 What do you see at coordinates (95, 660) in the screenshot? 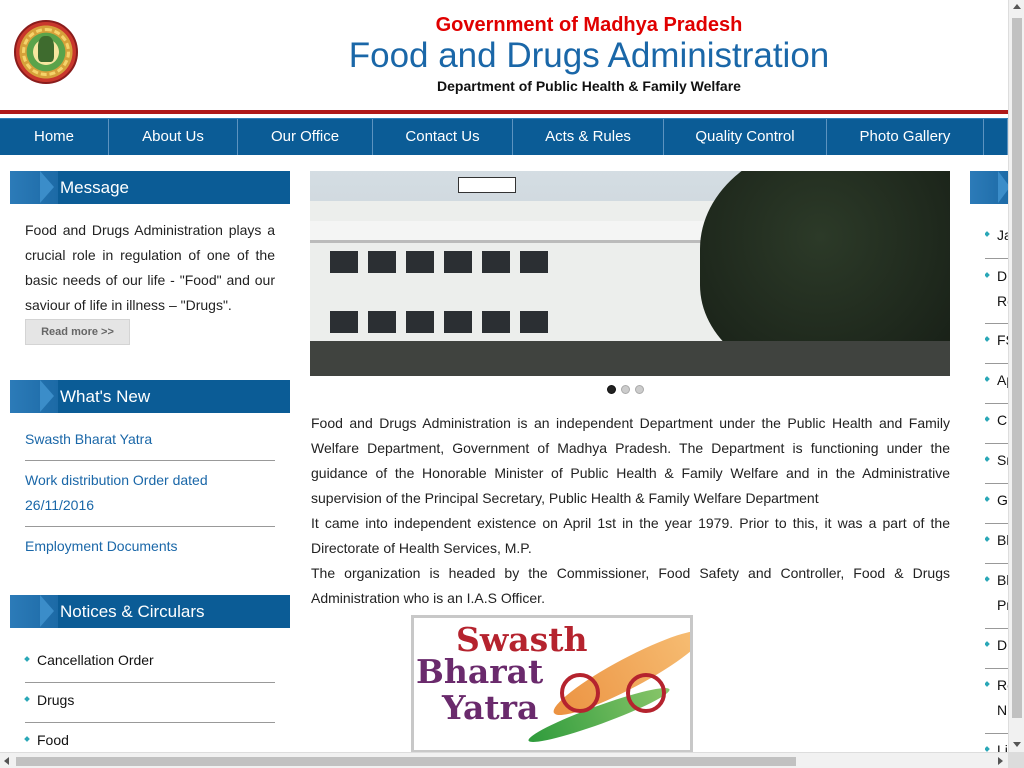
I see `notice-label: Cancellation Order` at bounding box center [95, 660].